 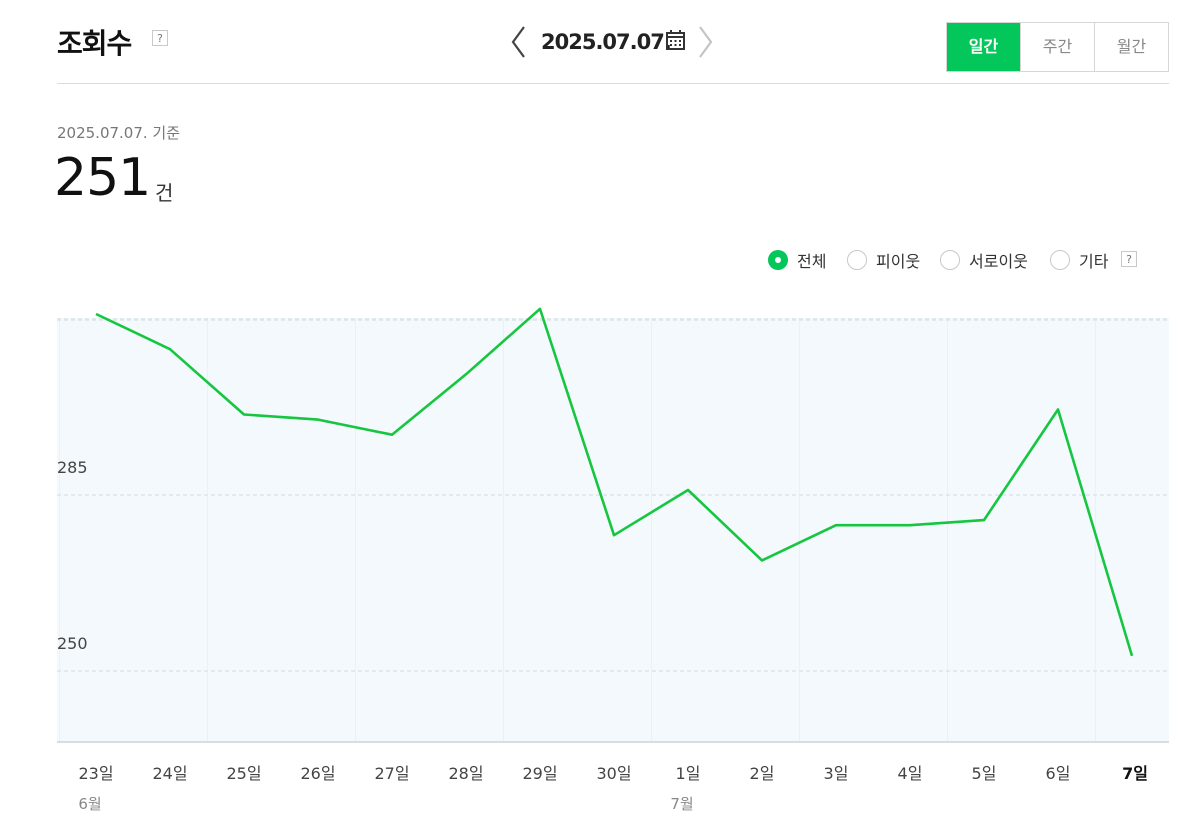 What do you see at coordinates (1058, 773) in the screenshot?
I see `x-tick-label: 6일` at bounding box center [1058, 773].